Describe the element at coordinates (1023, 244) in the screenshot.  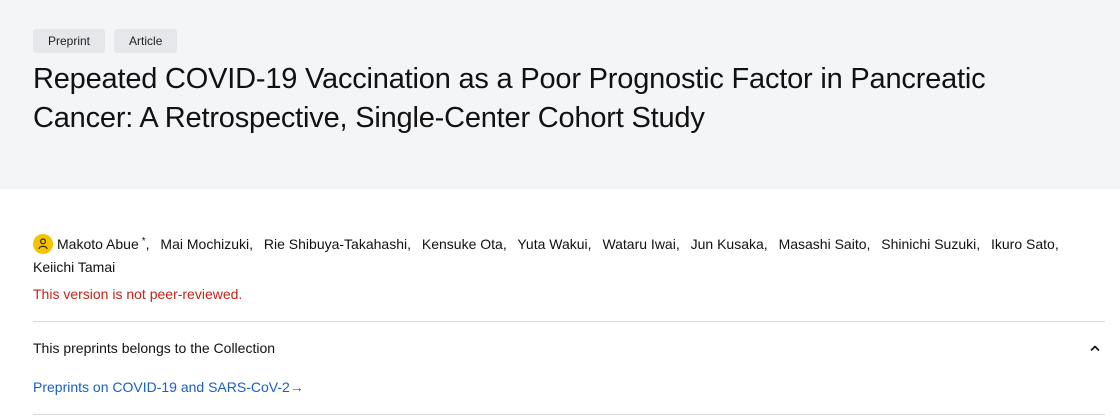
I see `author-name: Ikuro Sato` at that location.